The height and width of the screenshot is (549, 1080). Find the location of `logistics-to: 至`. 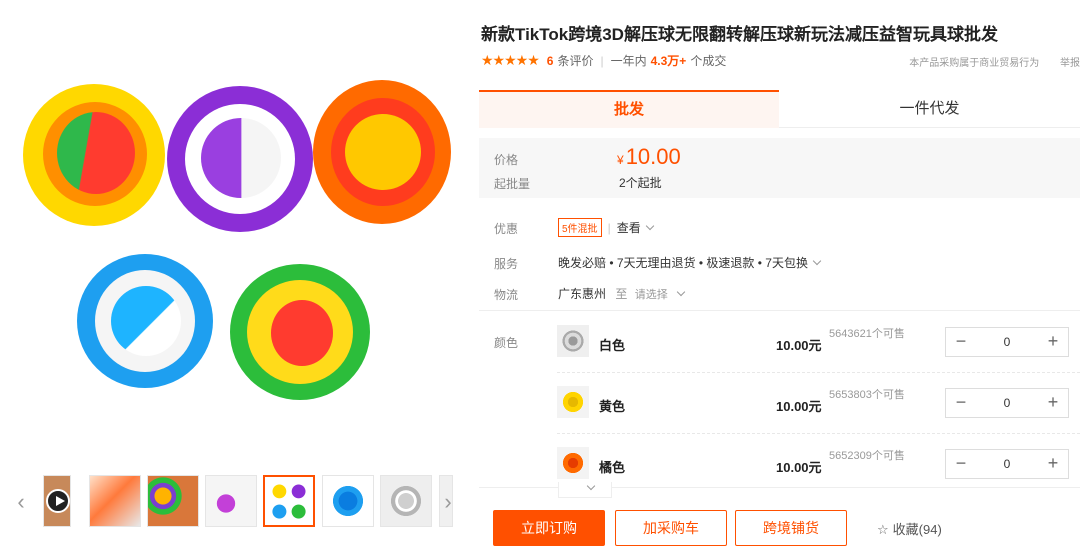

logistics-to: 至 is located at coordinates (621, 294).